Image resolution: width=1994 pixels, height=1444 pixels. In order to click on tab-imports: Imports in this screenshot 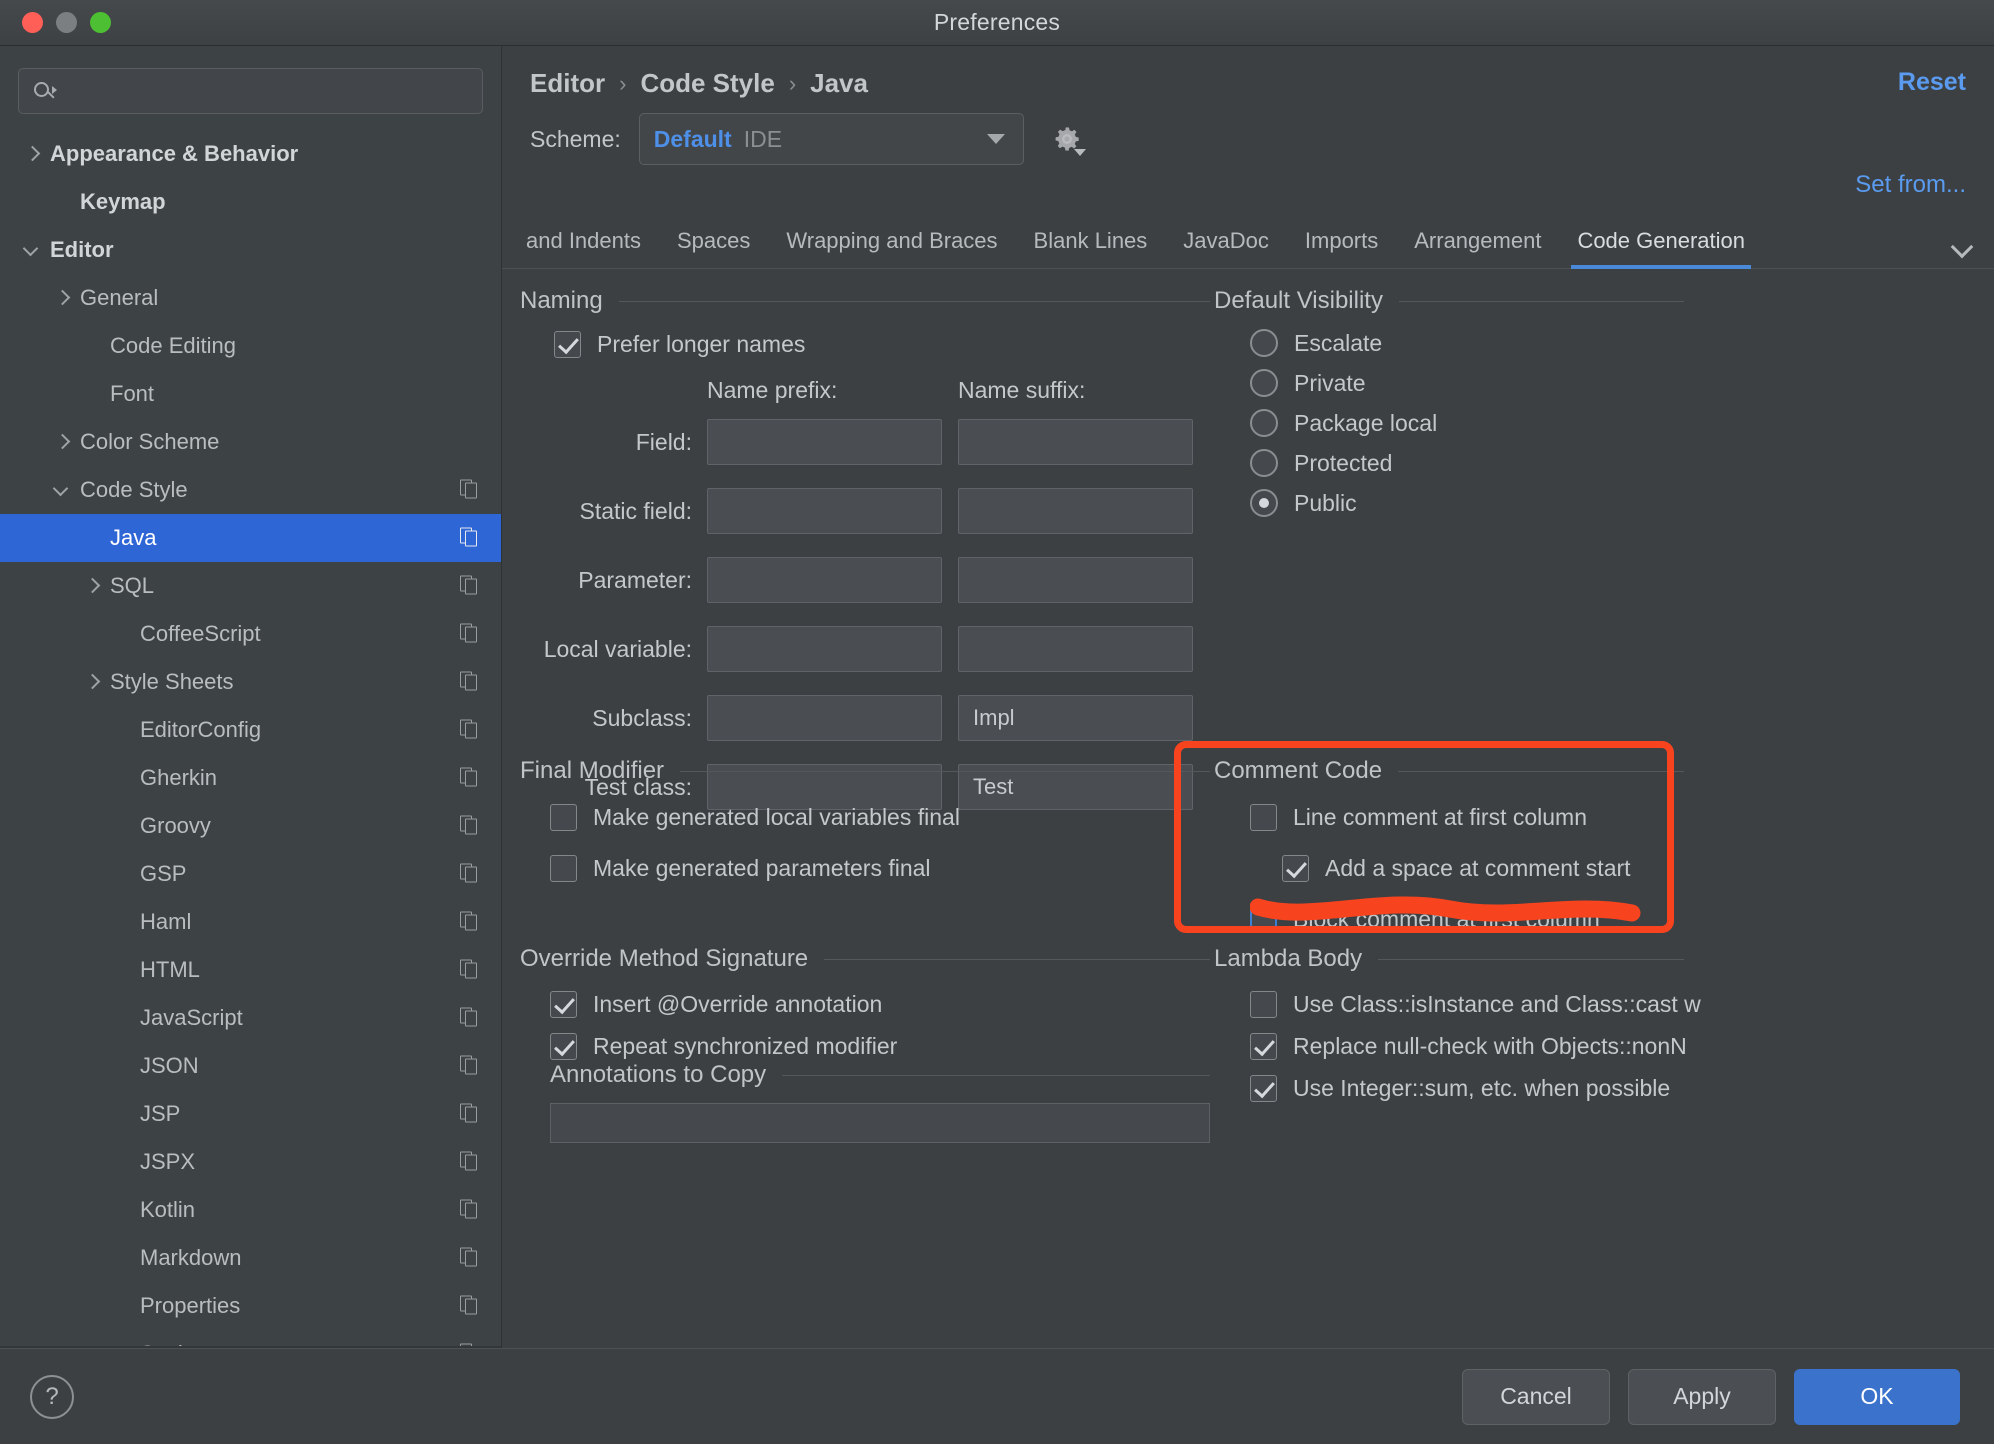, I will do `click(1341, 248)`.